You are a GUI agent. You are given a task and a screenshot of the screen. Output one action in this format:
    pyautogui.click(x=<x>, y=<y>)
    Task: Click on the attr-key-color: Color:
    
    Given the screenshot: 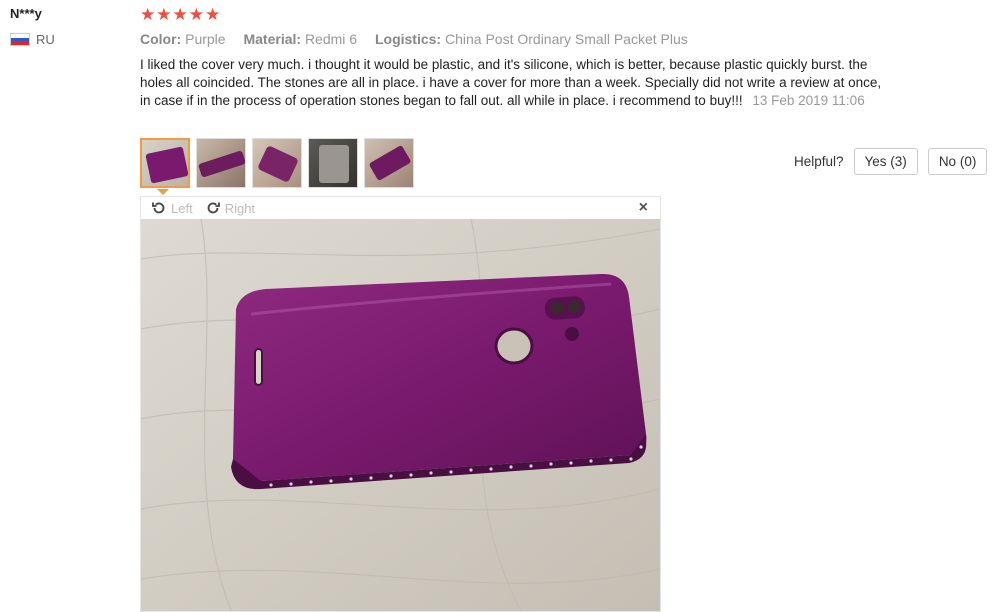 What is the action you would take?
    pyautogui.click(x=161, y=39)
    